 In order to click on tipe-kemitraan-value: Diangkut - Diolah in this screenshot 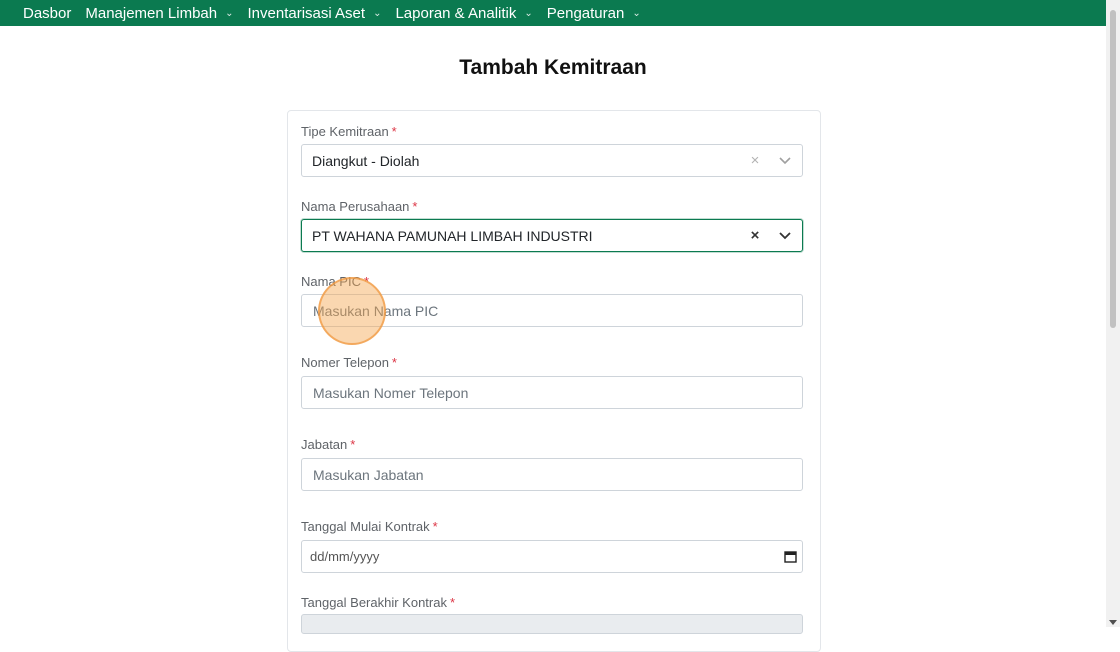, I will do `click(366, 160)`.